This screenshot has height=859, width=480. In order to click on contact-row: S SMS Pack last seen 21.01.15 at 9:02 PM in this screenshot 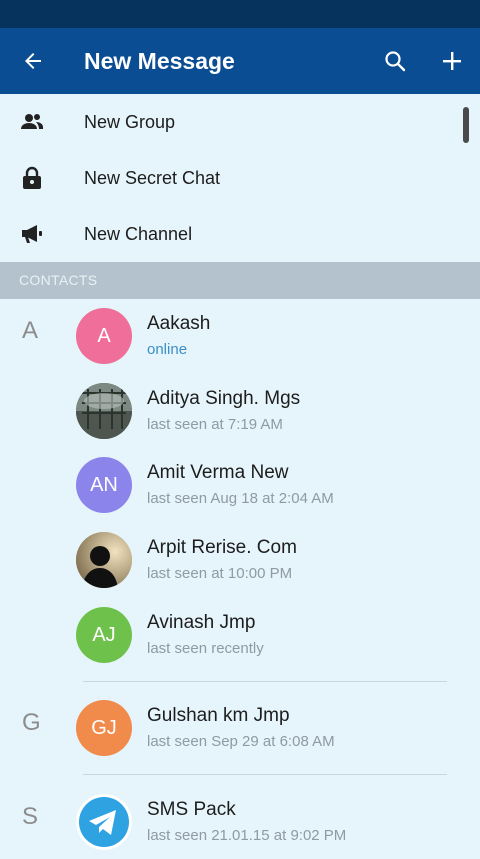, I will do `click(240, 822)`.